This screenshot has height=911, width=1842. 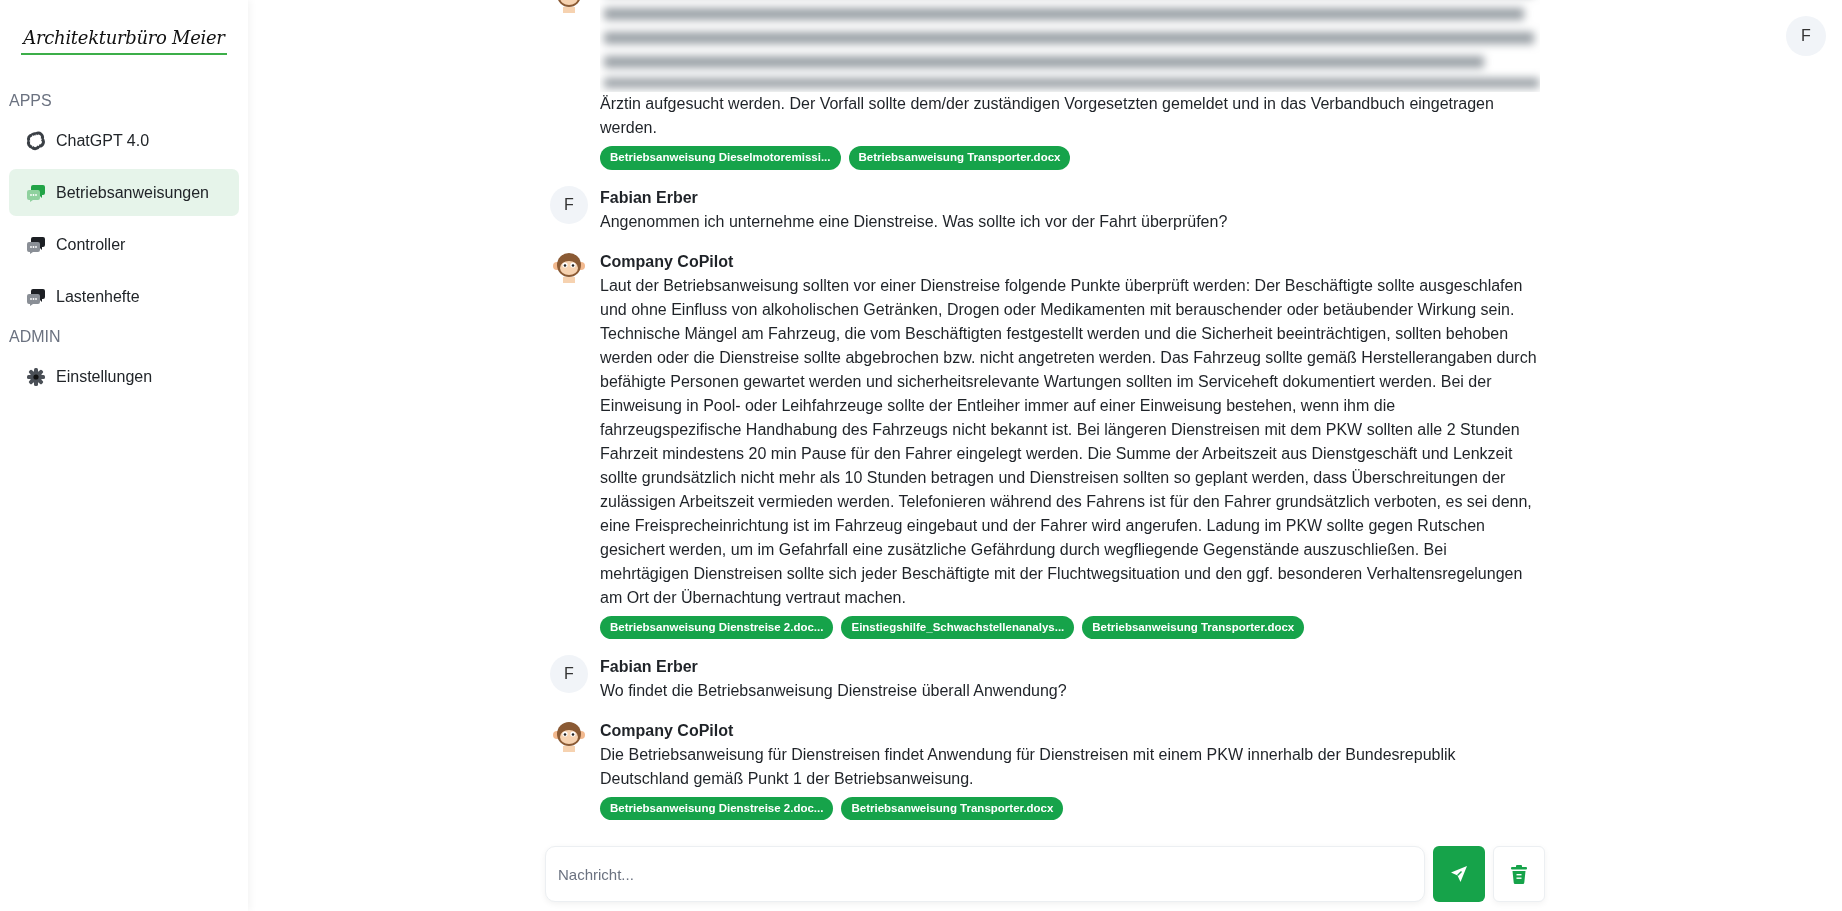 What do you see at coordinates (124, 192) in the screenshot?
I see `nav-item: Betriebsanweisungen` at bounding box center [124, 192].